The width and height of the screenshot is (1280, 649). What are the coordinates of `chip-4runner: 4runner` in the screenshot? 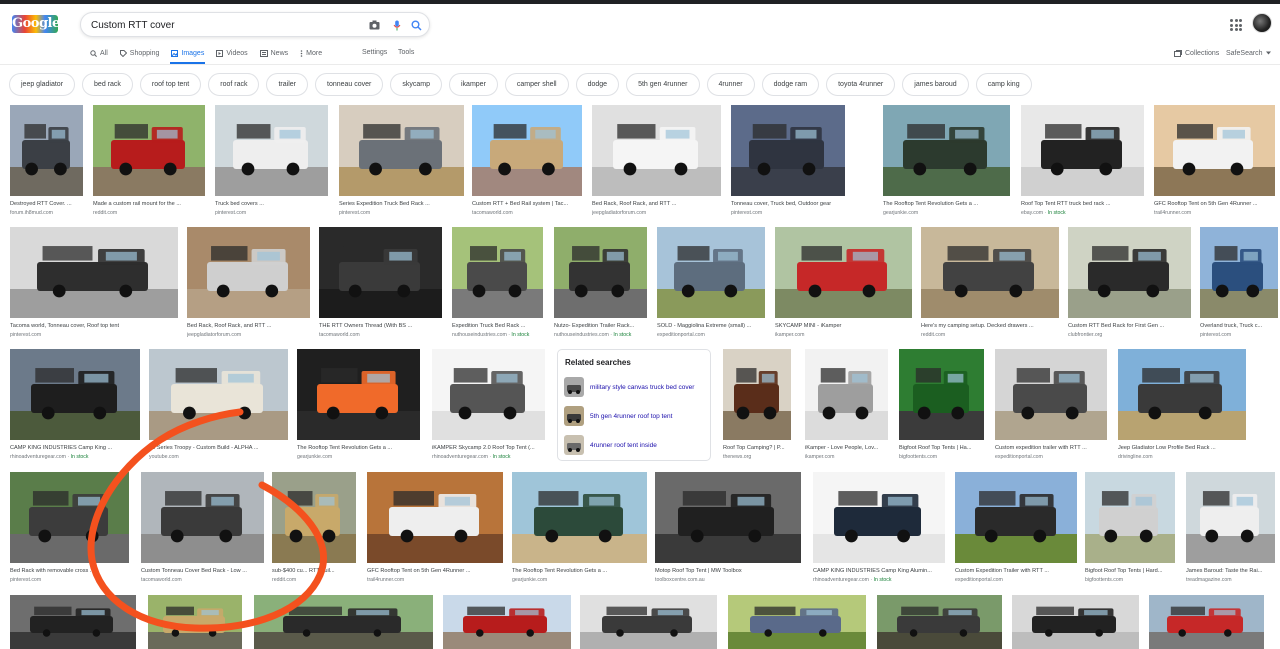 It's located at (730, 84).